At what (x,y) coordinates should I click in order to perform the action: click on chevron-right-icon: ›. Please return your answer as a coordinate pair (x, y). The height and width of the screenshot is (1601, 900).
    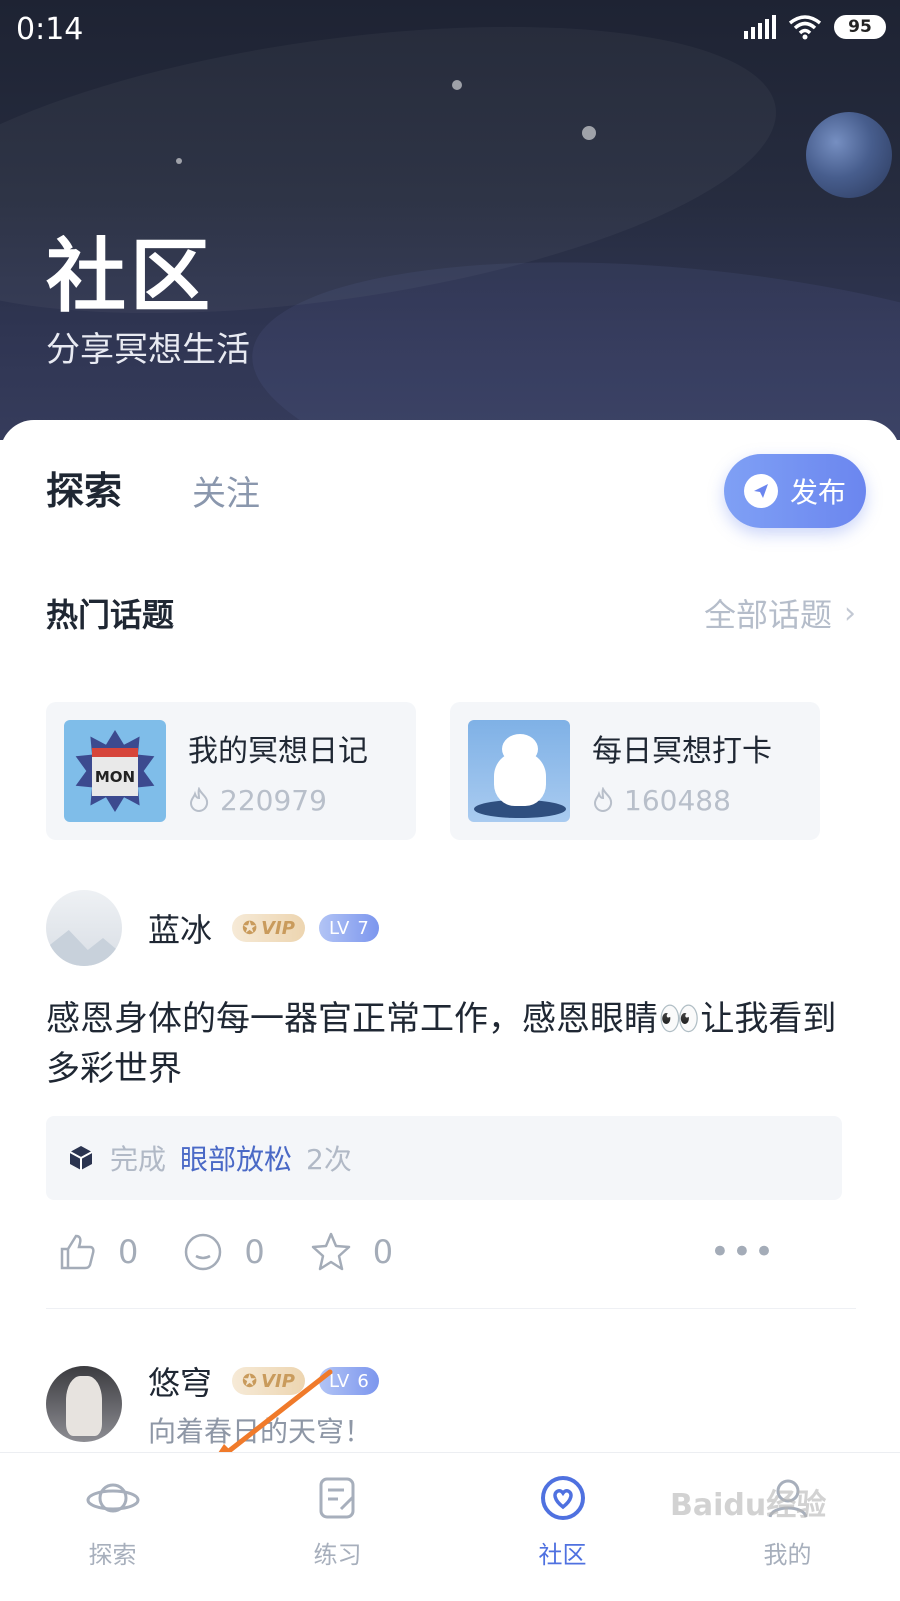
    Looking at the image, I should click on (850, 613).